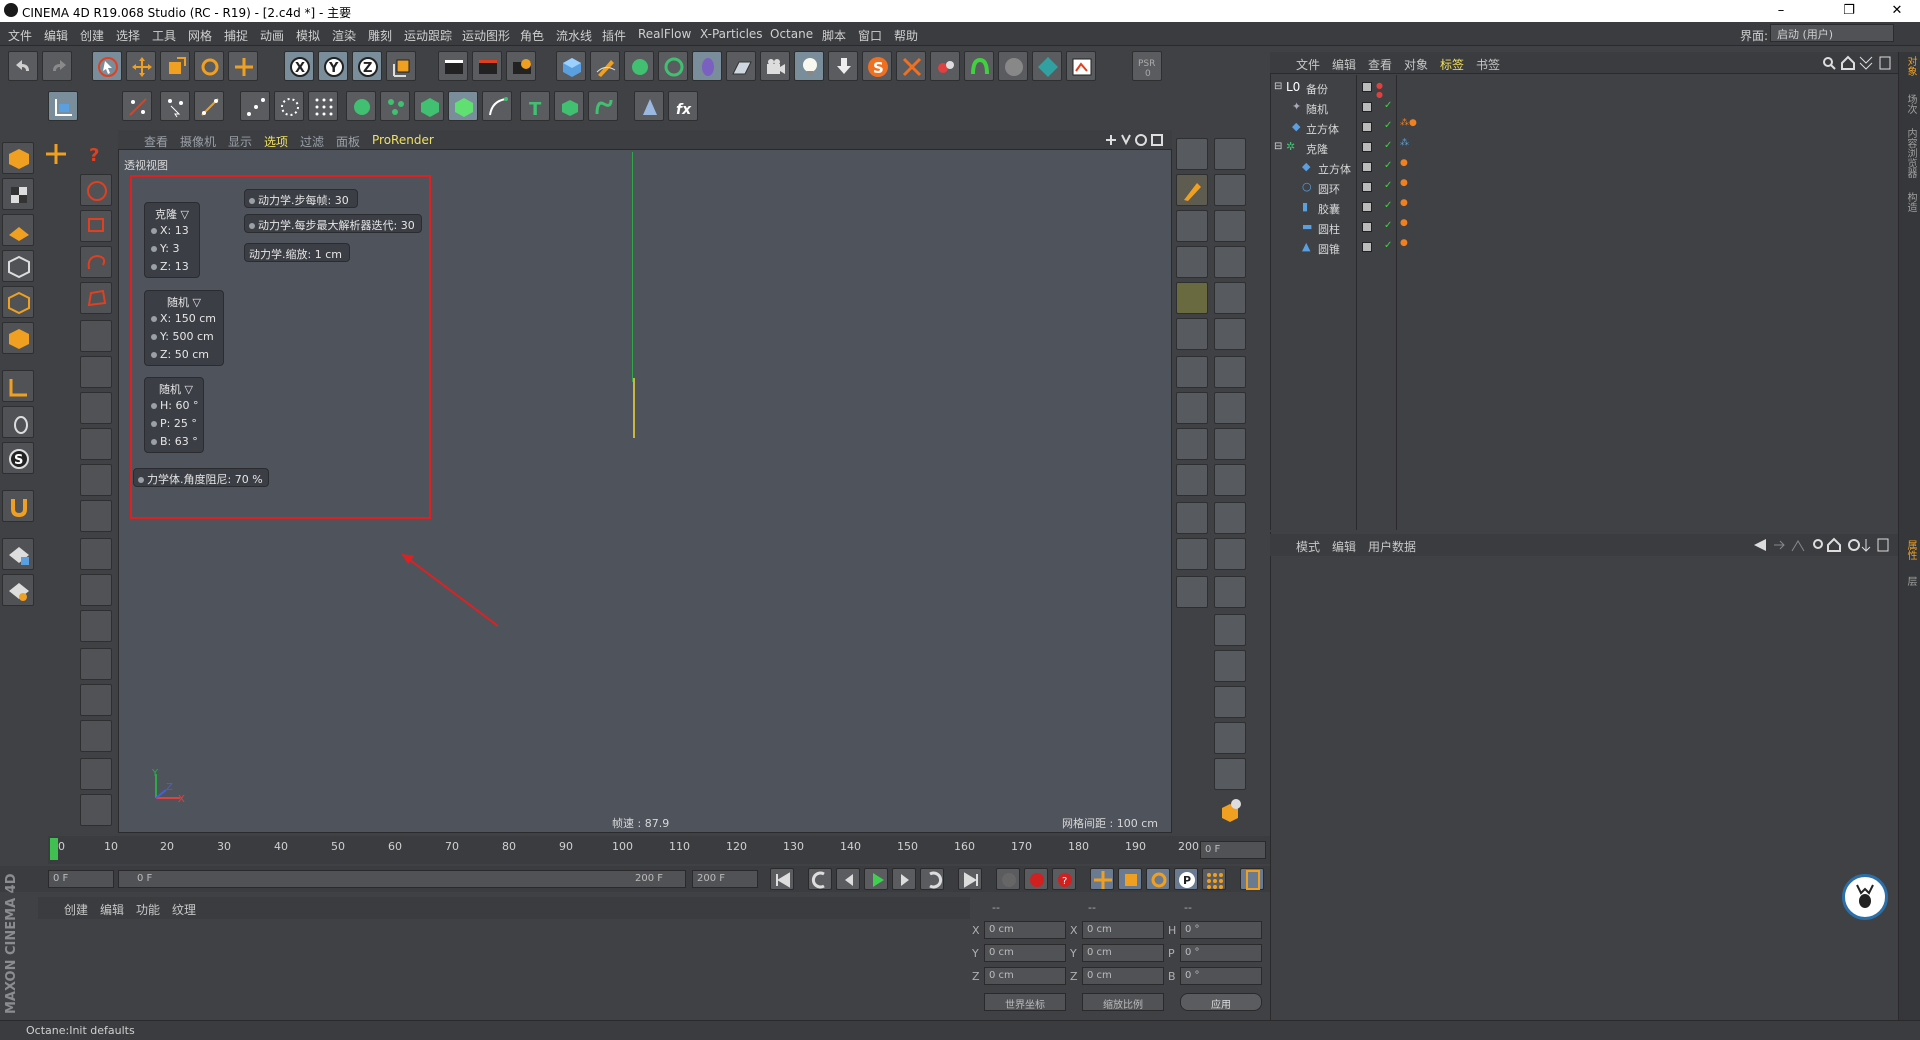 Image resolution: width=1920 pixels, height=1040 pixels. What do you see at coordinates (299, 66) in the screenshot?
I see `x-axis-lock-button: X` at bounding box center [299, 66].